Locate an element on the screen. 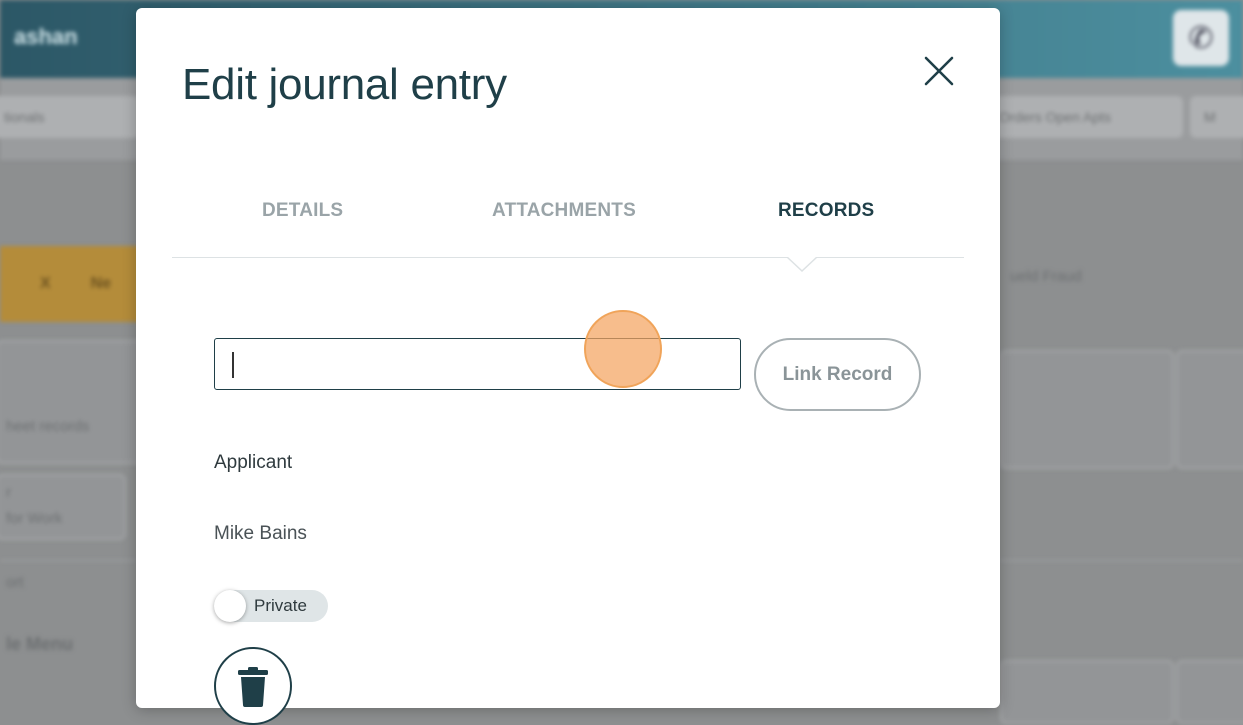  tab-details: DETAILS is located at coordinates (302, 211).